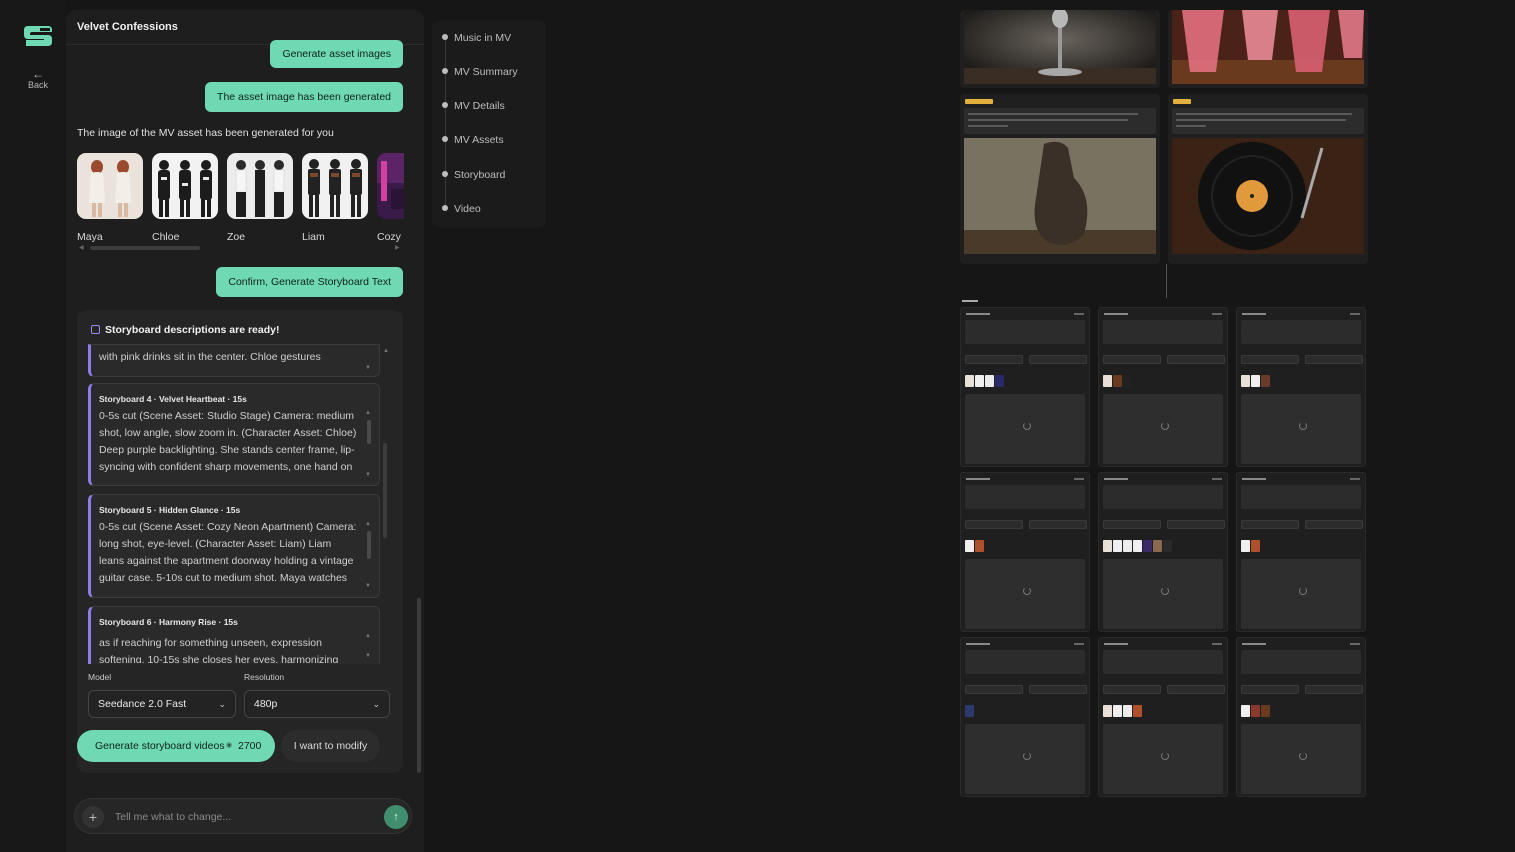 Image resolution: width=1515 pixels, height=852 pixels. I want to click on resolution-select: 480p ⌄, so click(317, 704).